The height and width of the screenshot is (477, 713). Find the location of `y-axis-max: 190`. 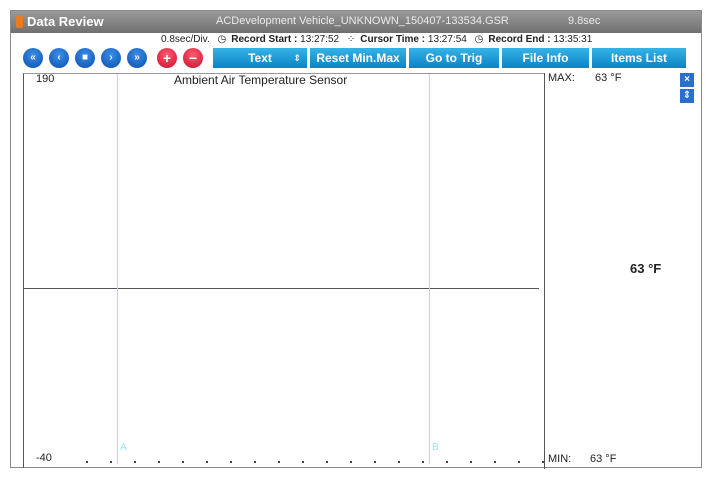

y-axis-max: 190 is located at coordinates (45, 79).